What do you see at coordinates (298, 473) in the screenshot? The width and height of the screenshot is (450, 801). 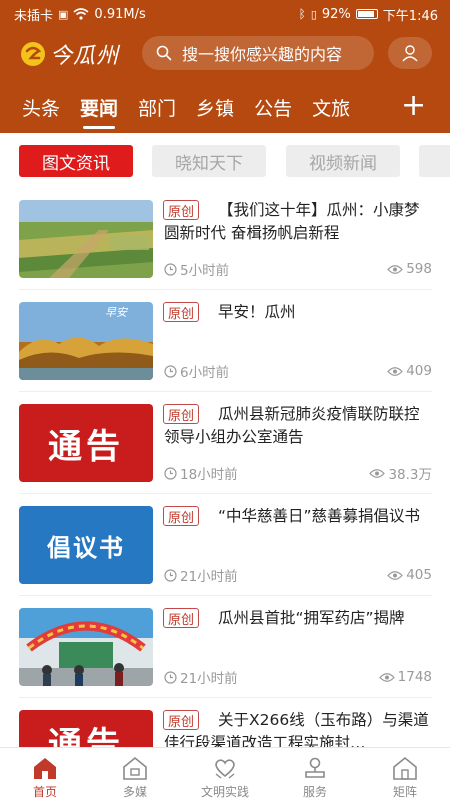 I see `article-meta: 18小时前 38.3万` at bounding box center [298, 473].